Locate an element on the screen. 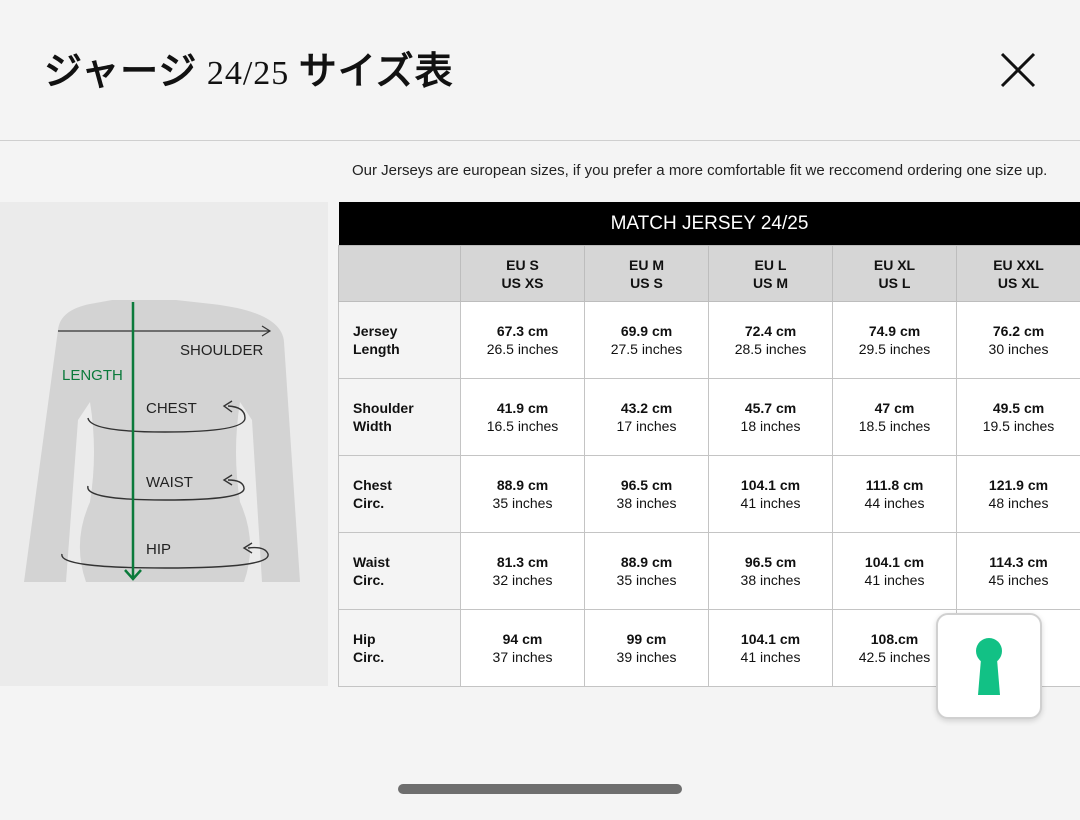 This screenshot has height=820, width=1080. size-eu: EU M is located at coordinates (646, 264).